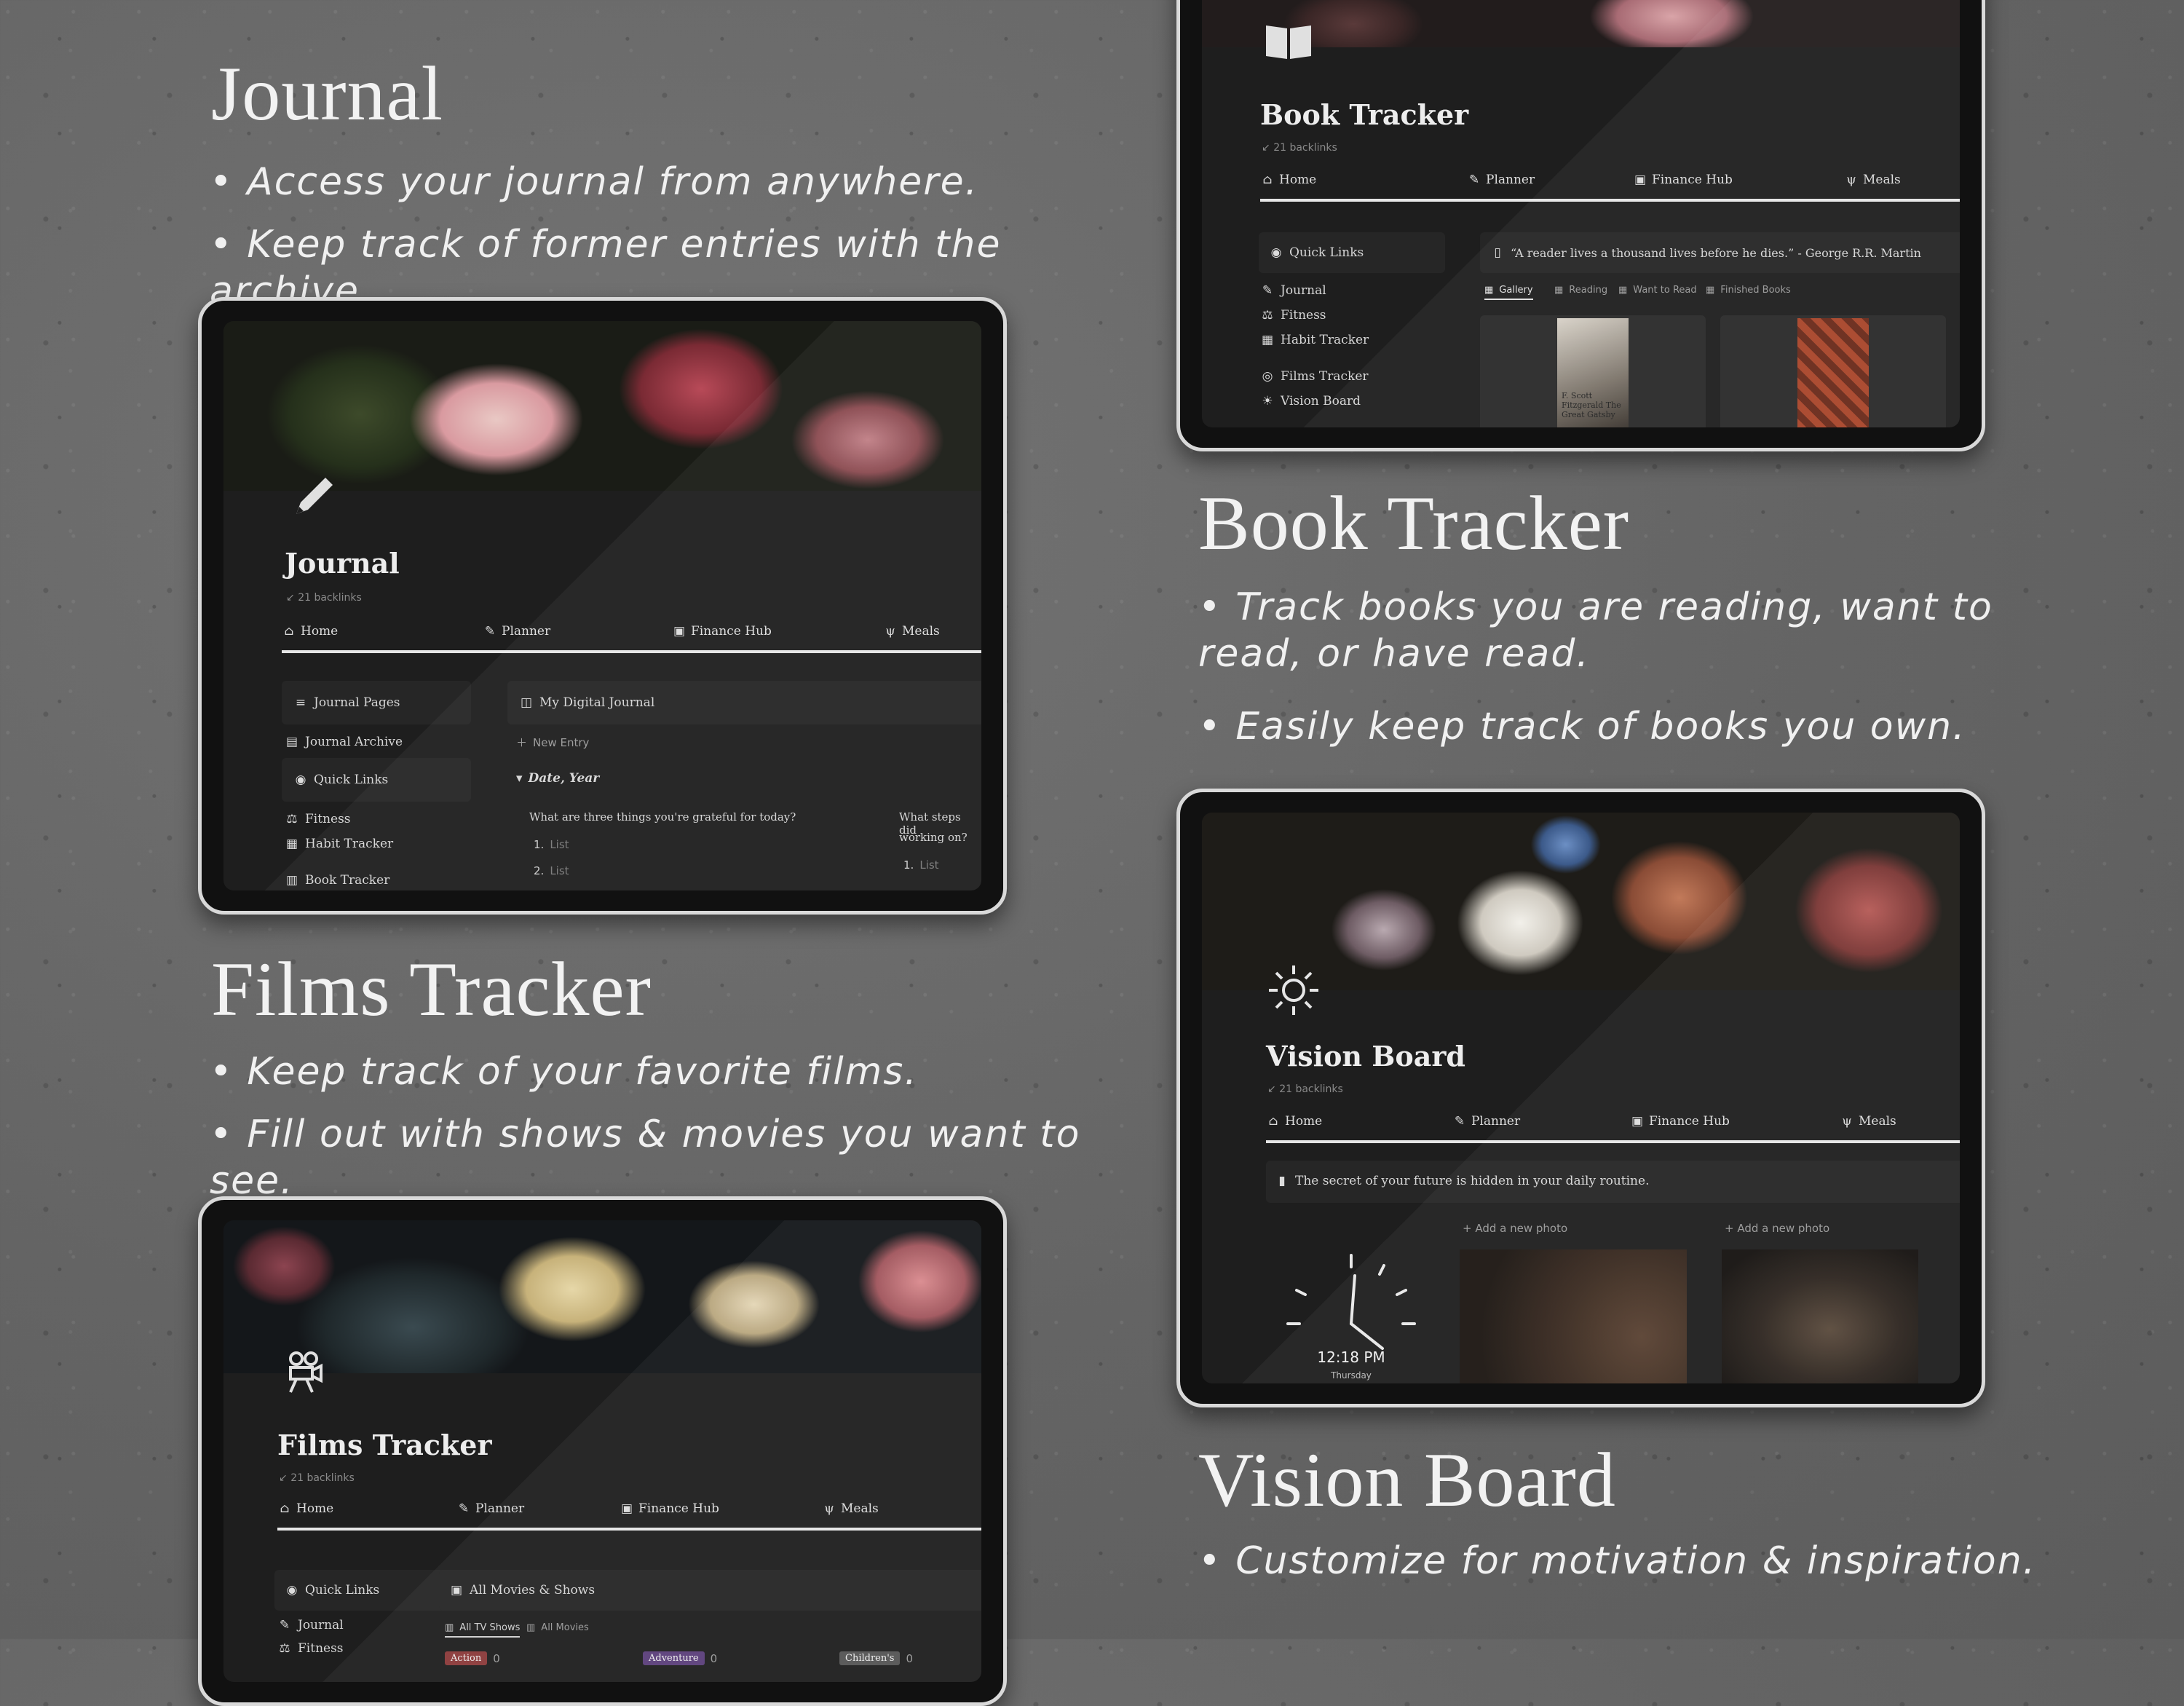 This screenshot has width=2184, height=1706. I want to click on list-item: 2. List, so click(551, 870).